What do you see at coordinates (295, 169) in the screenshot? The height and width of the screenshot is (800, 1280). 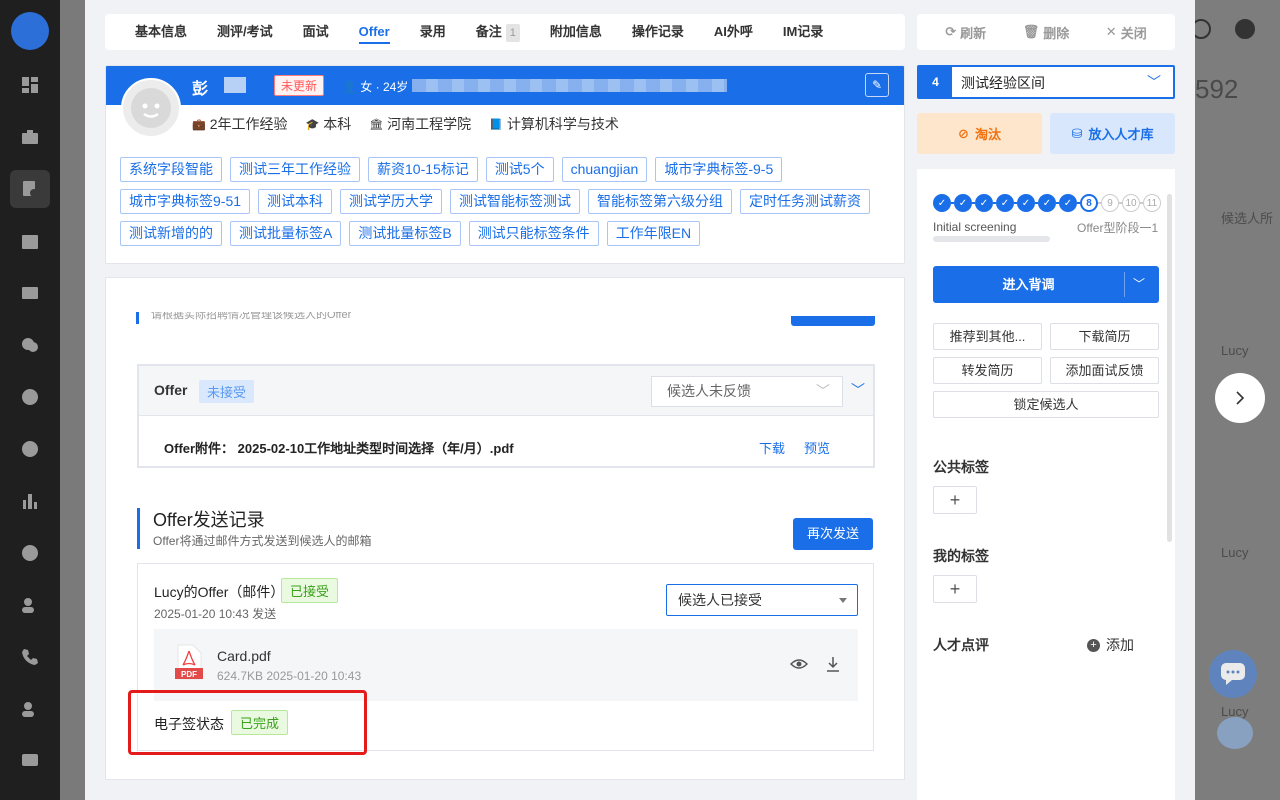 I see `candidate-tag: 测试三年工作经验` at bounding box center [295, 169].